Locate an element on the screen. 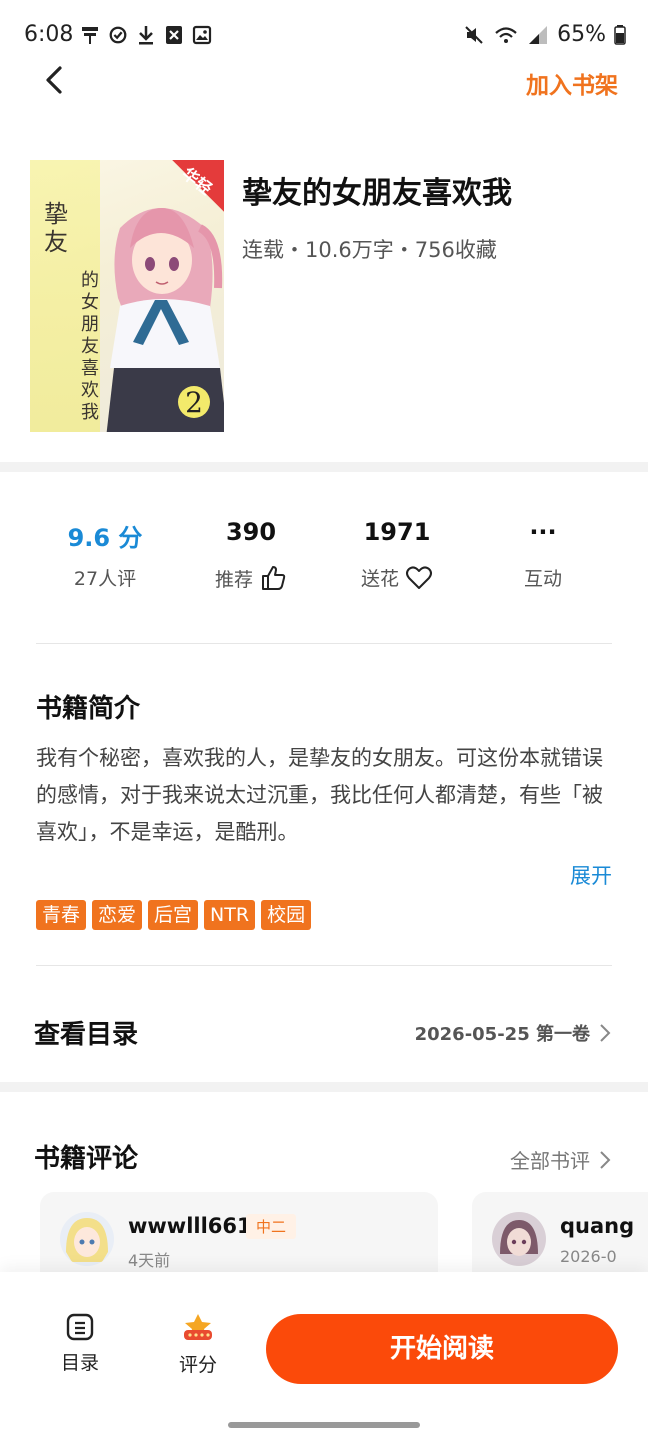  more-icon: ··· is located at coordinates (543, 532).